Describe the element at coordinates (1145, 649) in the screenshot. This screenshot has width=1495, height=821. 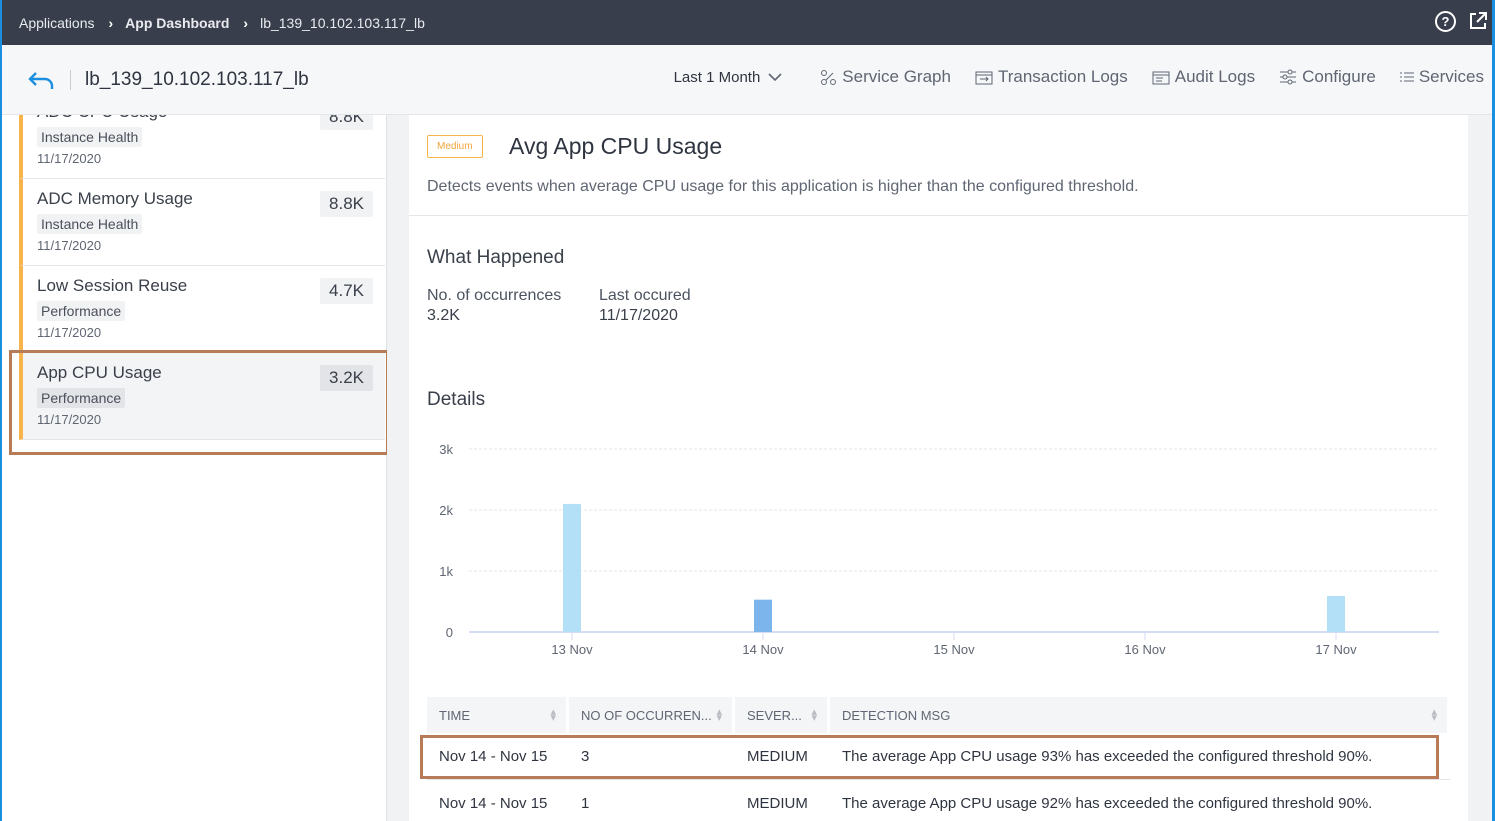
I see `x-tick-label: 16 Nov` at that location.